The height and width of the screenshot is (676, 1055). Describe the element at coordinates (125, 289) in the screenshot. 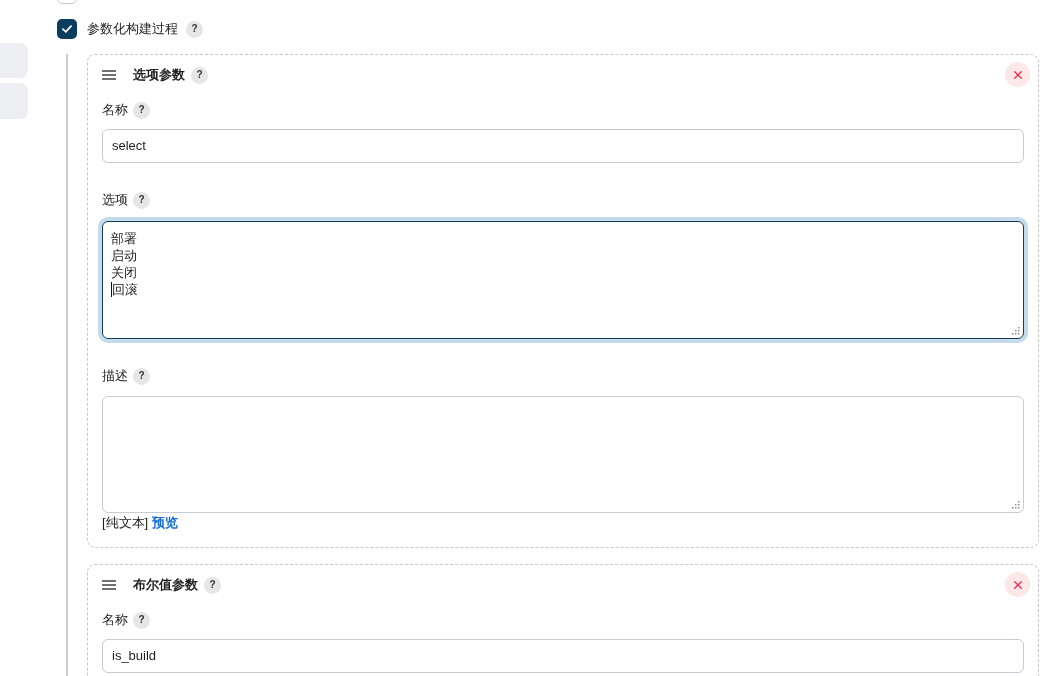

I see `text-line: 回滚` at that location.